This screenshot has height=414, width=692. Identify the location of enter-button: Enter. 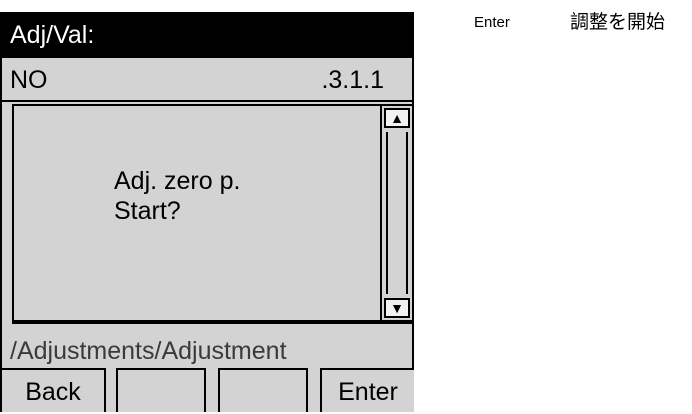
(367, 390).